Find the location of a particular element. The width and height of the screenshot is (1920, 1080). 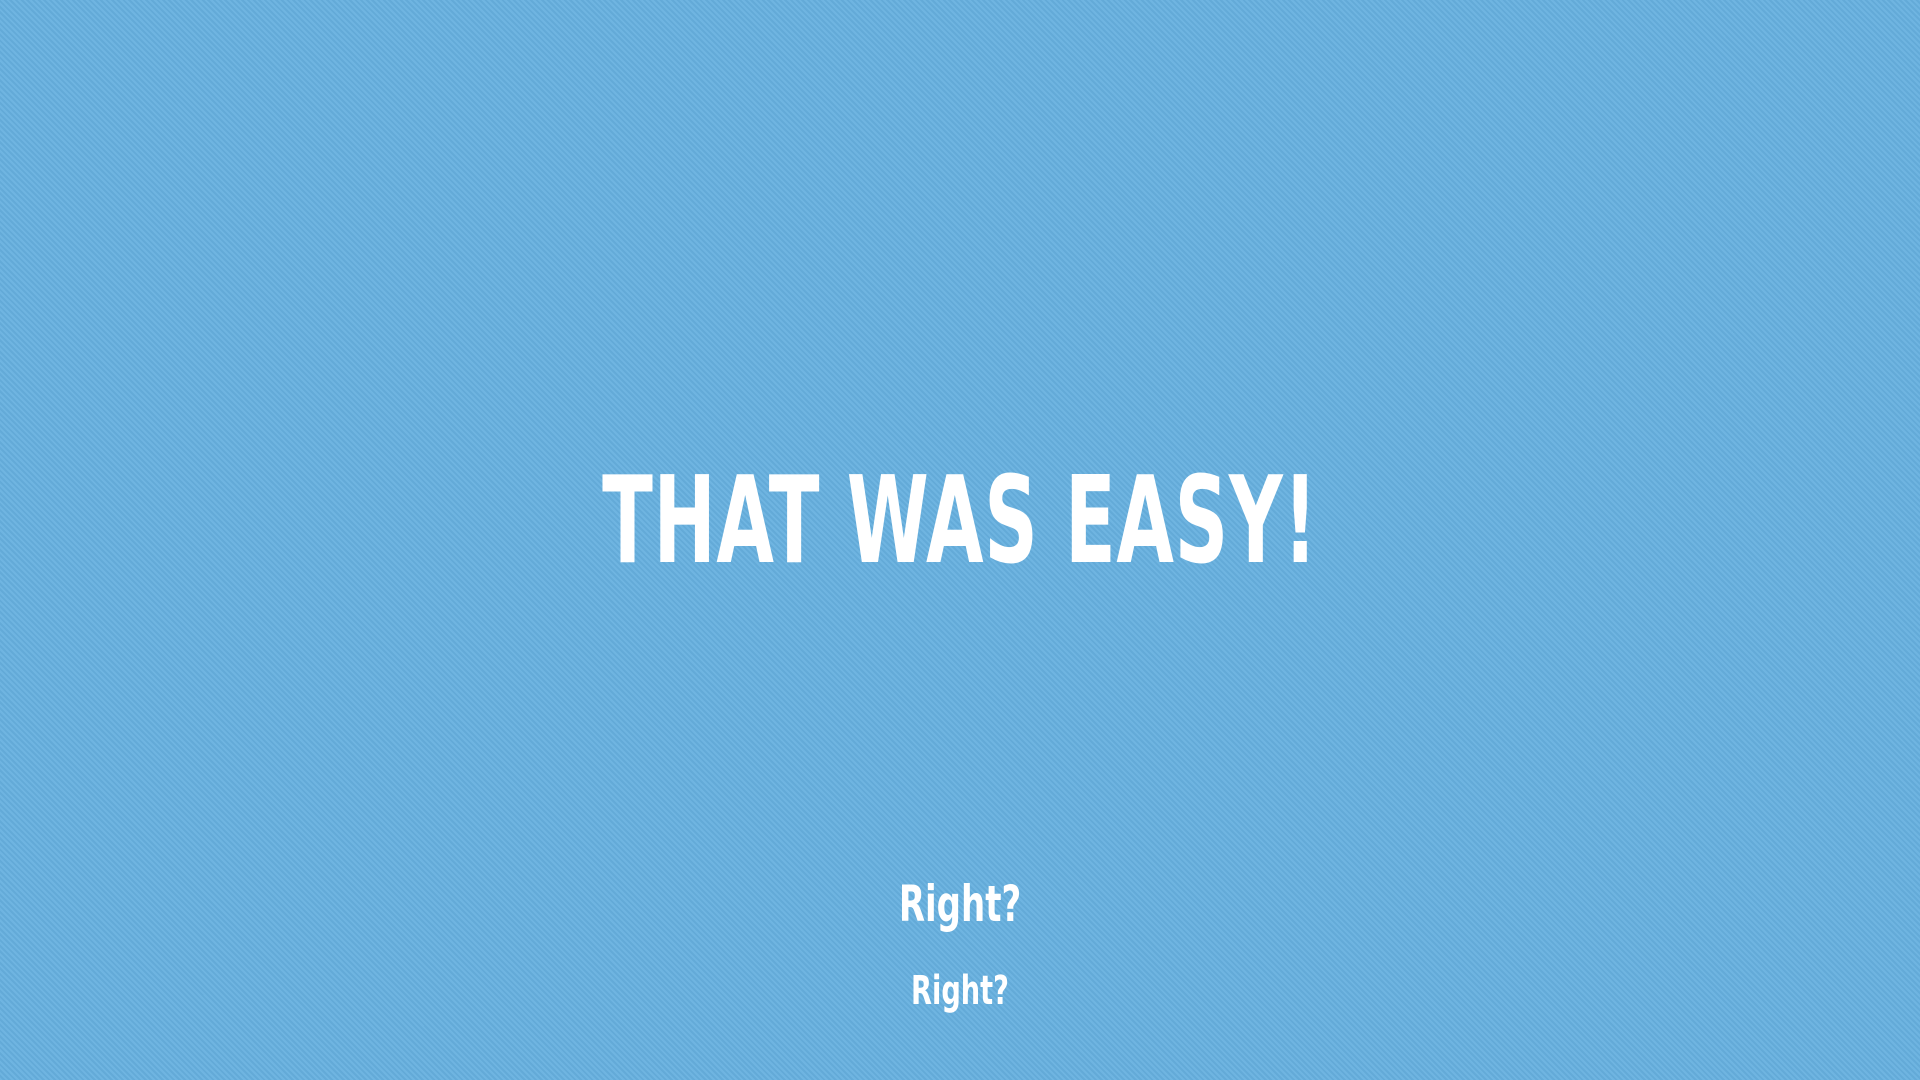

slide-subline-secondary: Right? is located at coordinates (960, 991).